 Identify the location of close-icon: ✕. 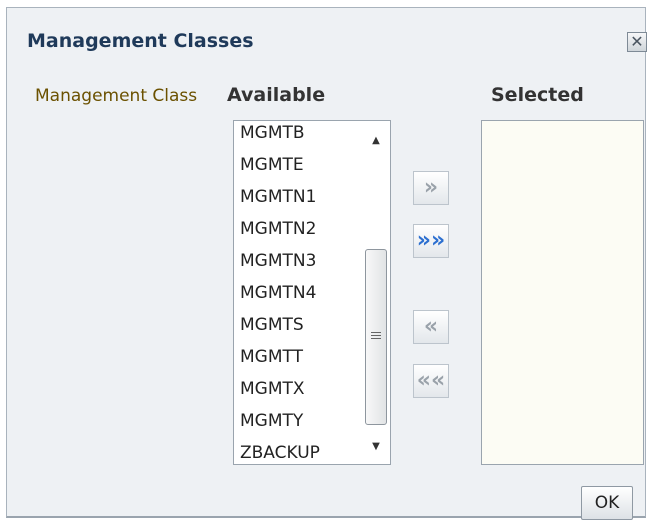
(637, 42).